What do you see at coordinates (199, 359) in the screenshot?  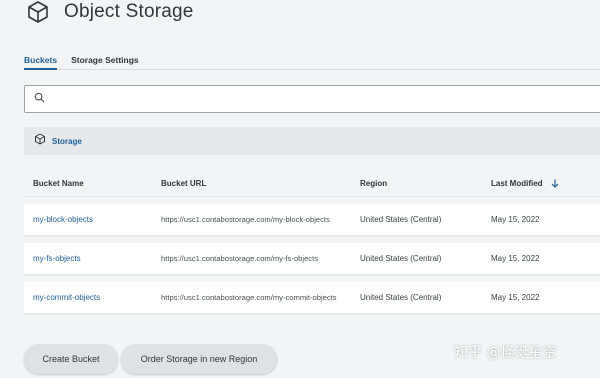 I see `order-storage-button: Order Storage in new Region` at bounding box center [199, 359].